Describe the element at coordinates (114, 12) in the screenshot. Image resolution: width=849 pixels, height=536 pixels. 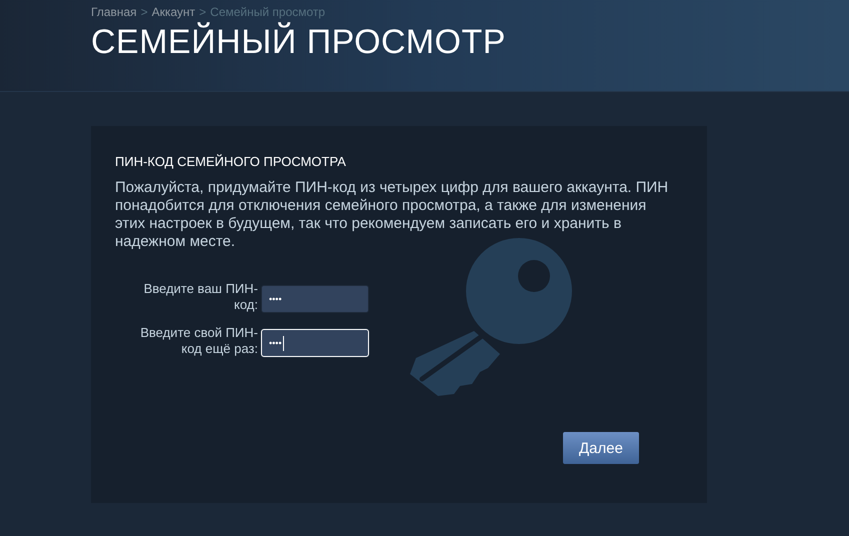
I see `breadcrumb-link: Главная` at that location.